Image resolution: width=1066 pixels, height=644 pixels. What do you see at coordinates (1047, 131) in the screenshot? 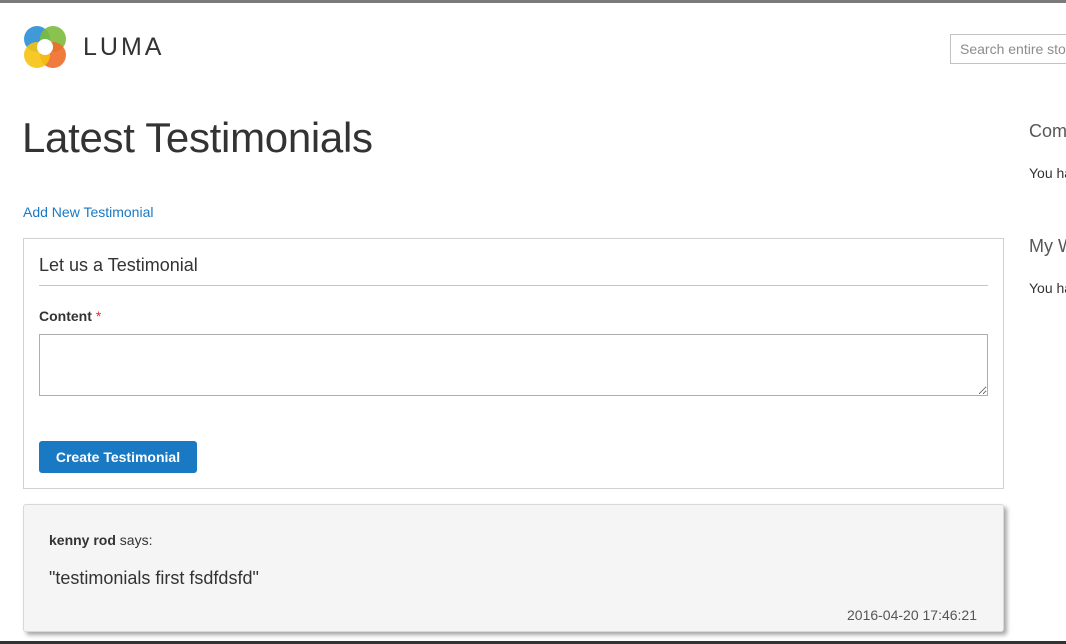
I see `compare-products-title: Compare Products` at bounding box center [1047, 131].